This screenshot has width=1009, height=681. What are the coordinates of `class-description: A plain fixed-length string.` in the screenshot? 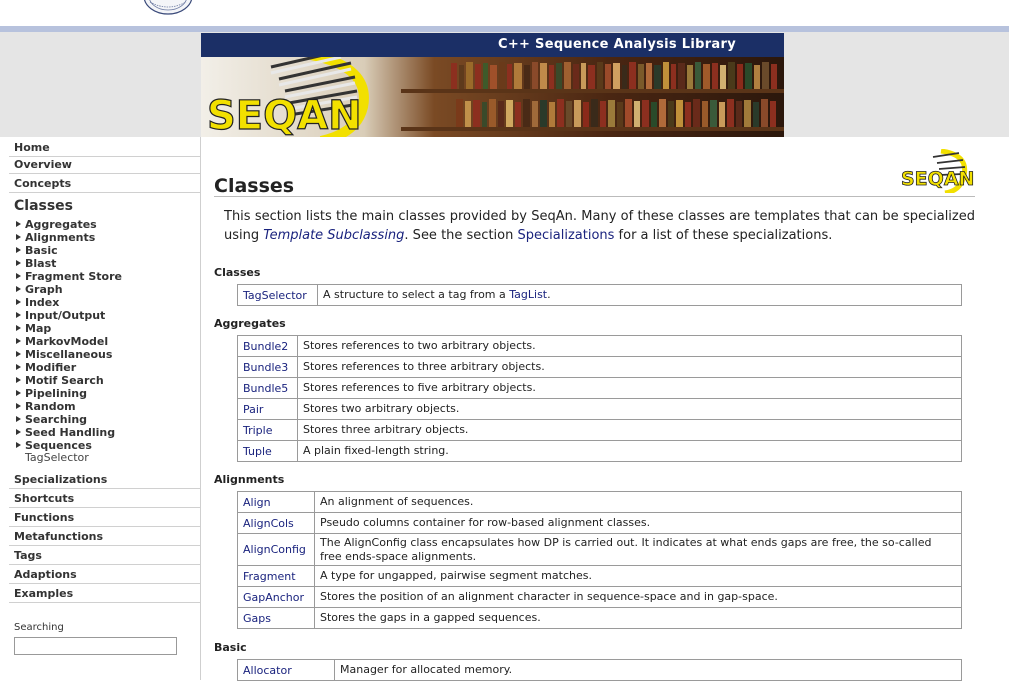 It's located at (629, 451).